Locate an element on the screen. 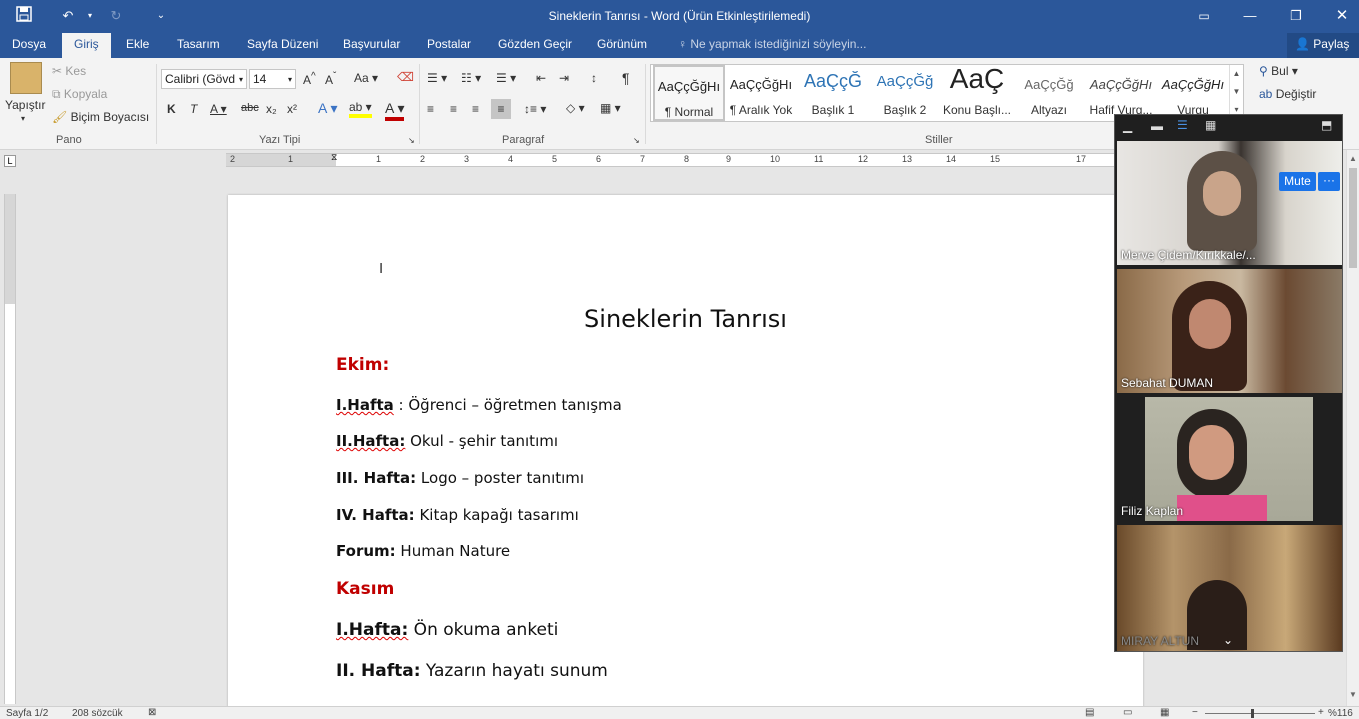 Image resolution: width=1359 pixels, height=719 pixels. zoom-slider-thumb is located at coordinates (1252, 713).